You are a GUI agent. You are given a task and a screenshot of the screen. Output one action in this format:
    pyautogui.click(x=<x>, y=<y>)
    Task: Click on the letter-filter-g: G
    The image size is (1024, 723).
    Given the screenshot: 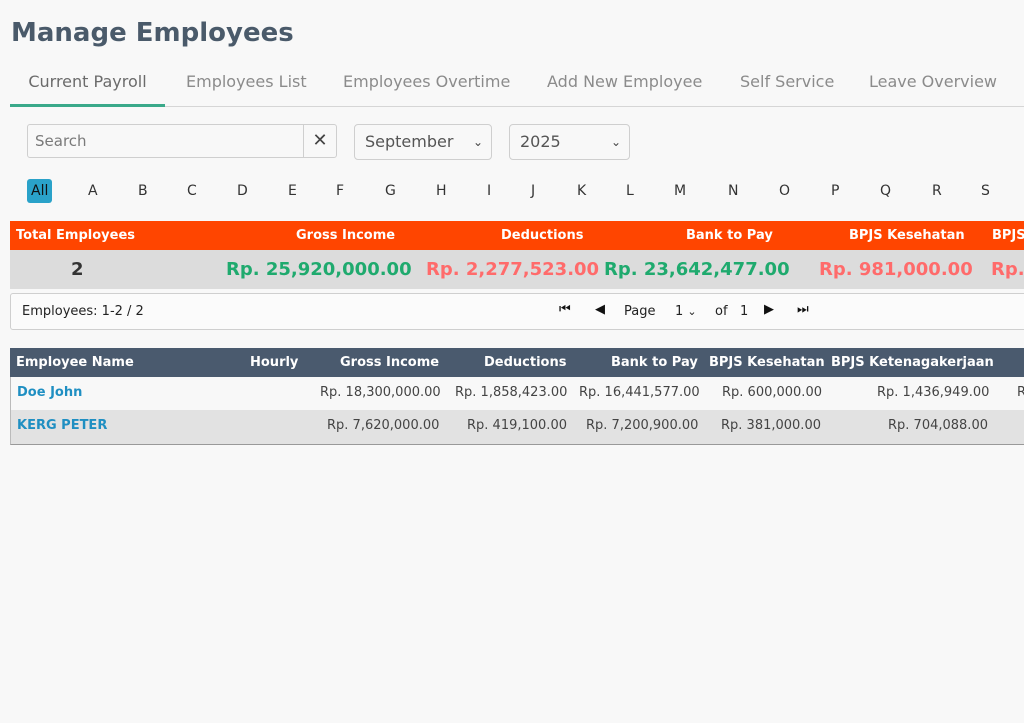 What is the action you would take?
    pyautogui.click(x=390, y=191)
    